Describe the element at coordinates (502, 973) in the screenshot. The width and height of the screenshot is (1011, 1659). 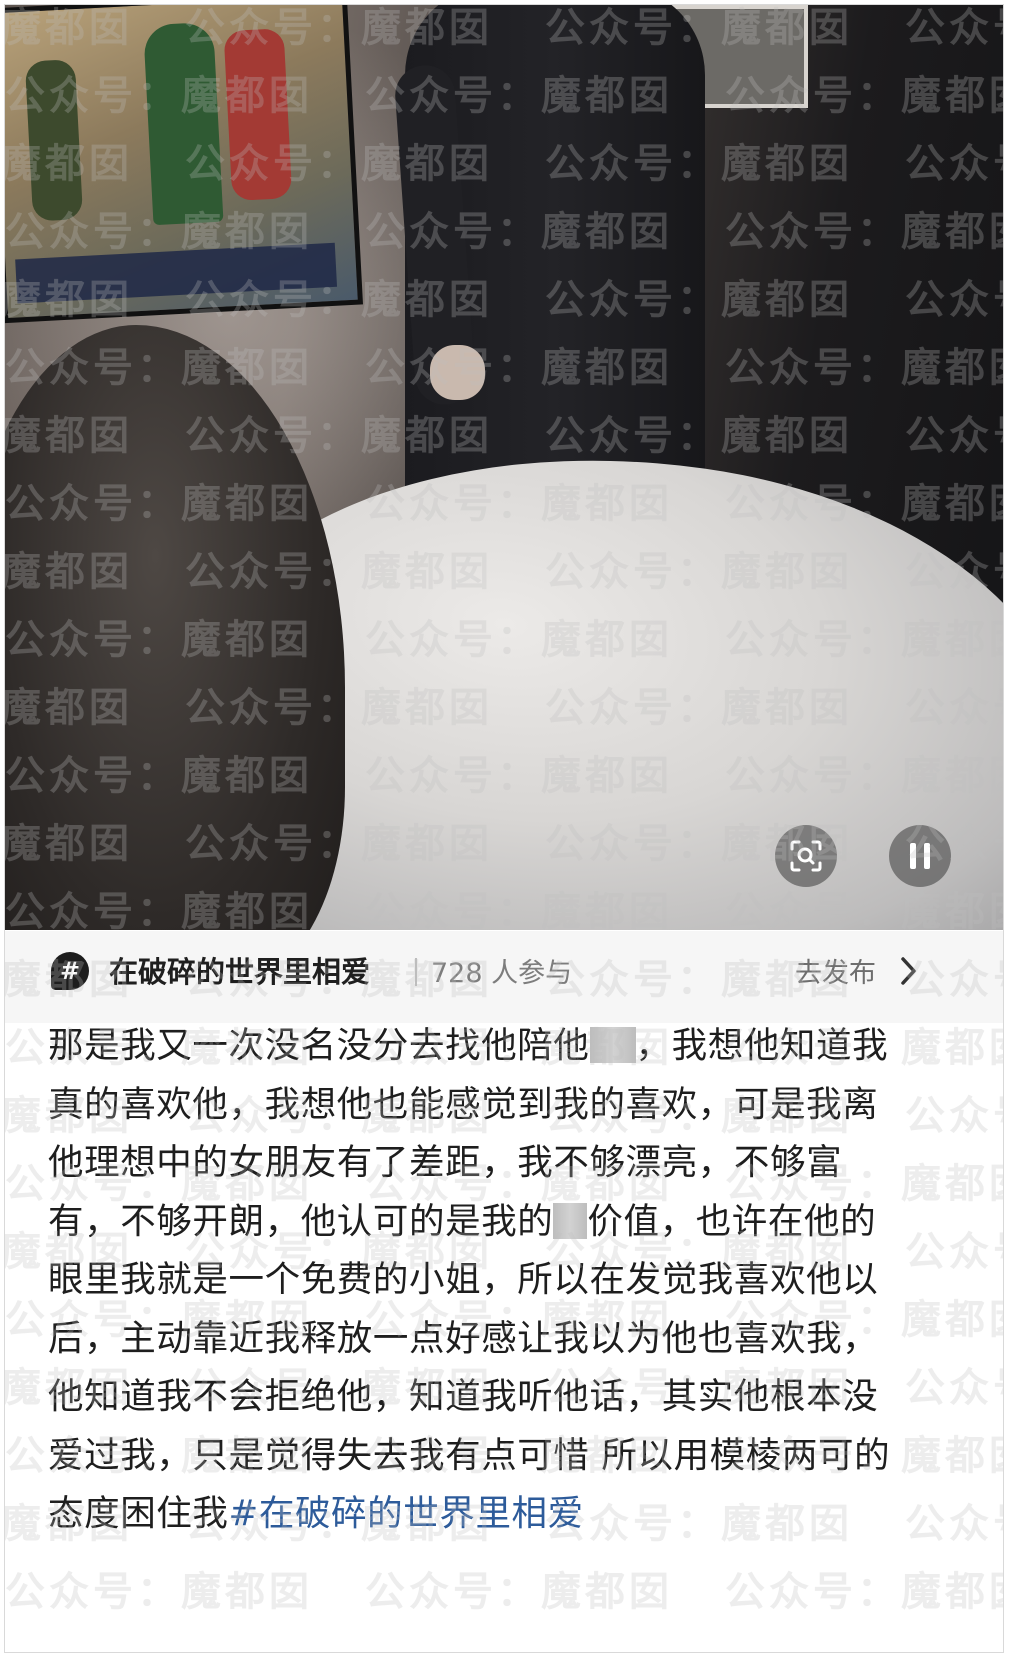
I see `participant-count: 728 人参与` at that location.